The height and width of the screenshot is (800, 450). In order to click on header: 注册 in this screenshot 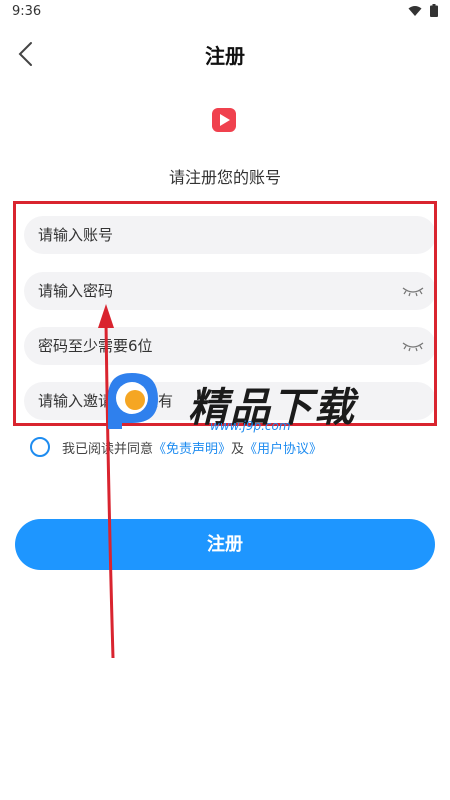, I will do `click(225, 54)`.